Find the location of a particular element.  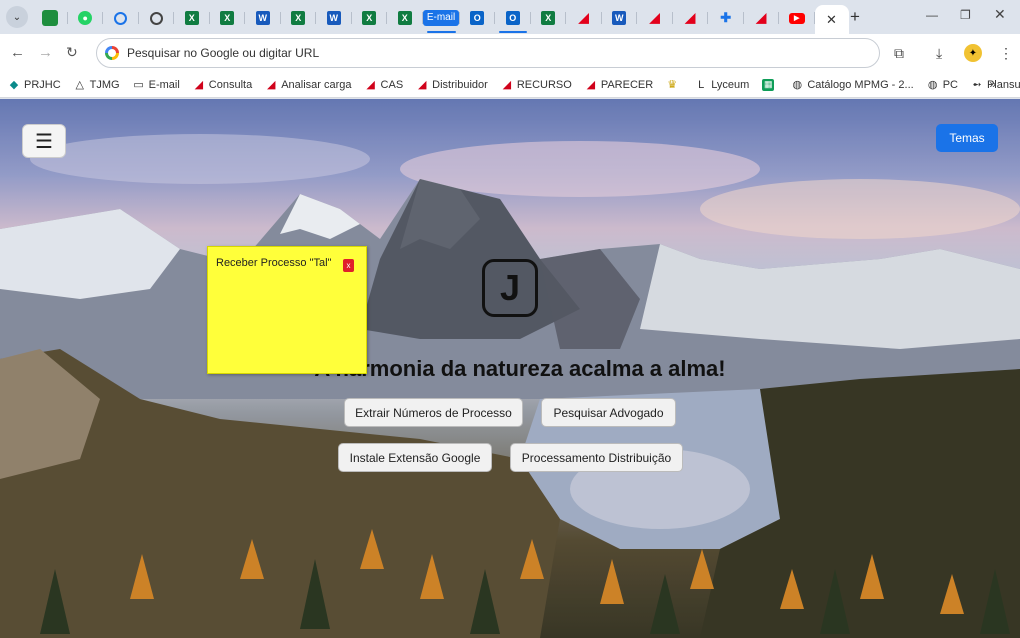

tab-search-dropdown: ⌄ is located at coordinates (17, 17).